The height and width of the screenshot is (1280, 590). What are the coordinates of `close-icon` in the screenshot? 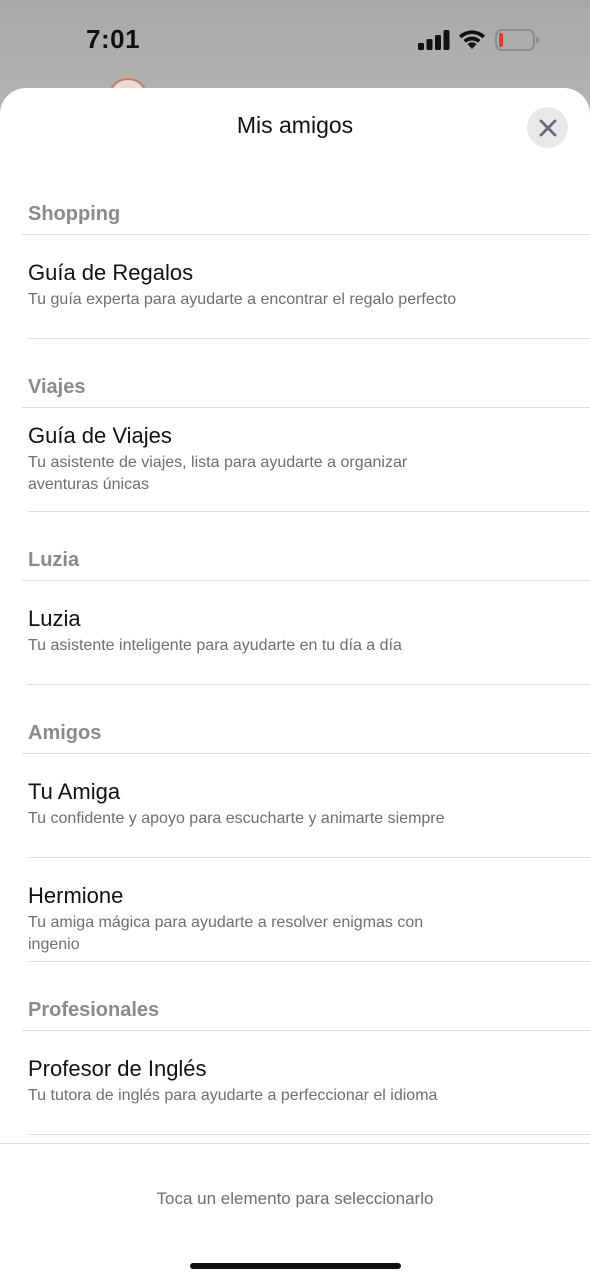 It's located at (547, 127).